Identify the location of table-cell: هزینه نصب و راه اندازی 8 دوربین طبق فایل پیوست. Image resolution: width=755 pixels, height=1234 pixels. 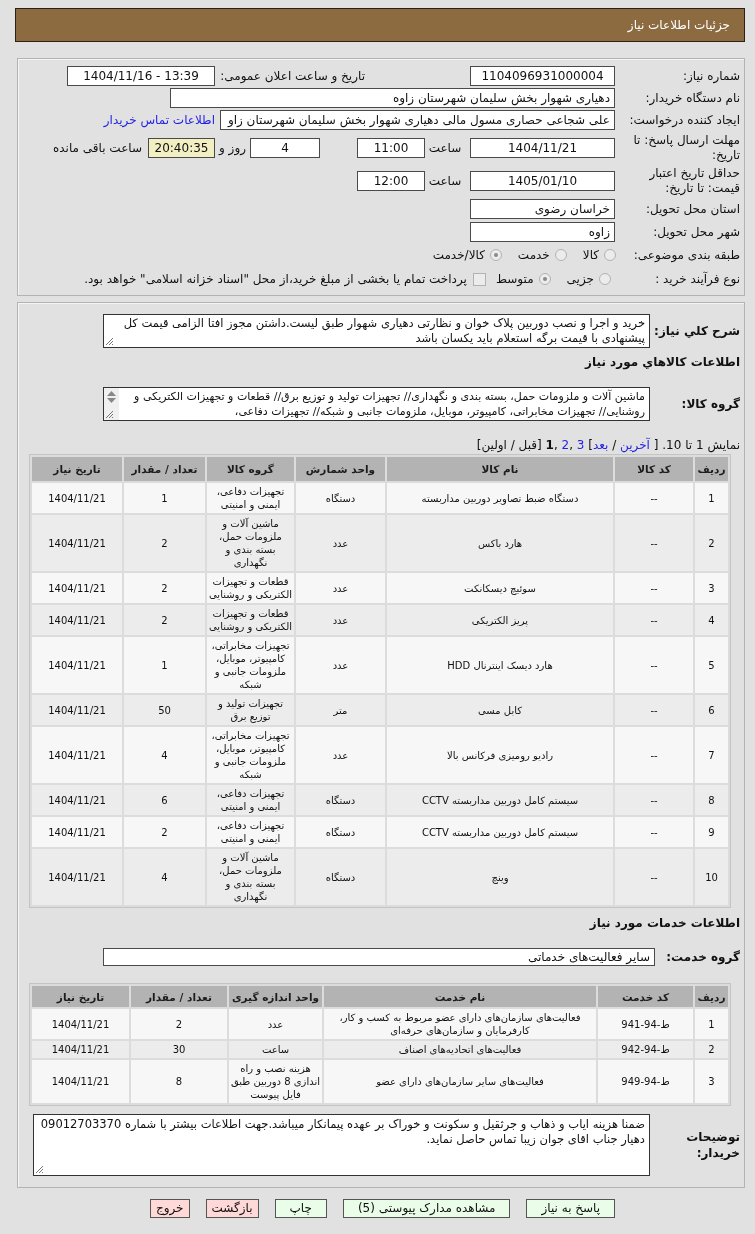
(275, 1081).